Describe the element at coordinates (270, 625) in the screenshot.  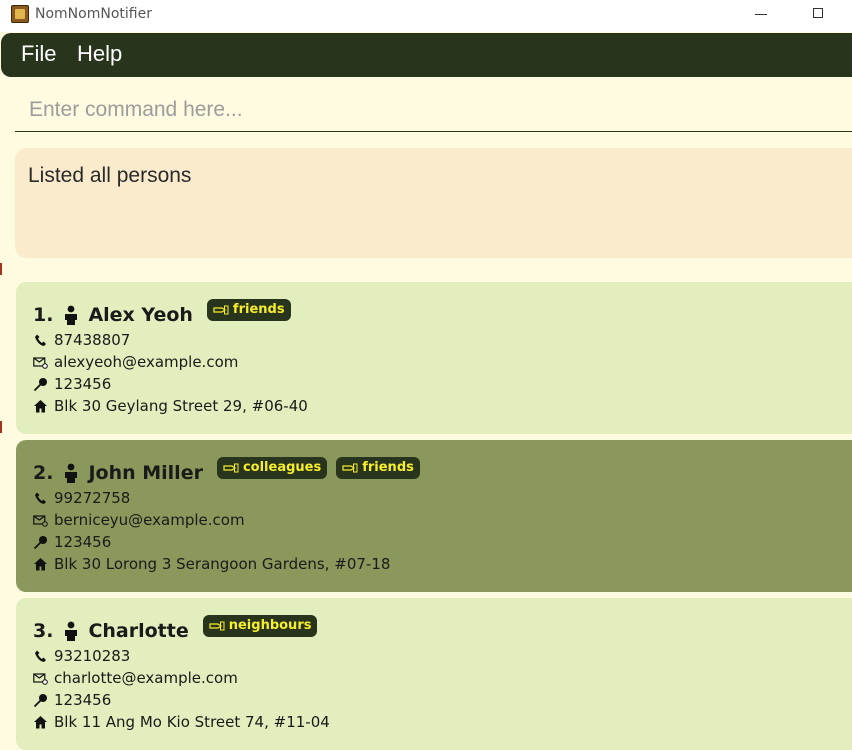
I see `tag-label: neighbours` at that location.